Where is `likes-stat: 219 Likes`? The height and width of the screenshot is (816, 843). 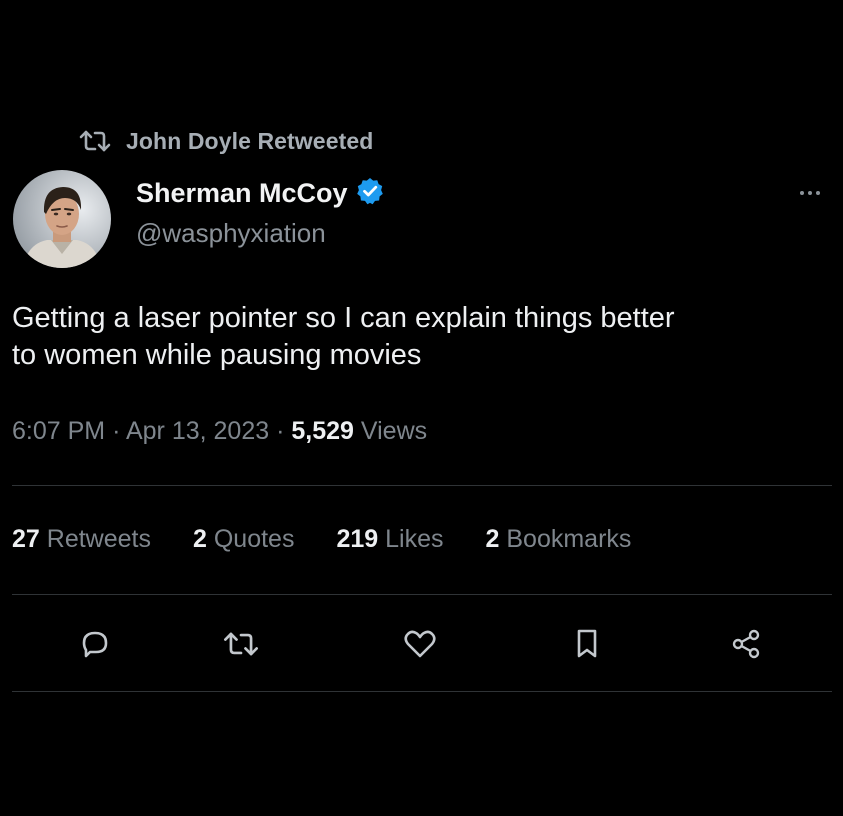
likes-stat: 219 Likes is located at coordinates (389, 539).